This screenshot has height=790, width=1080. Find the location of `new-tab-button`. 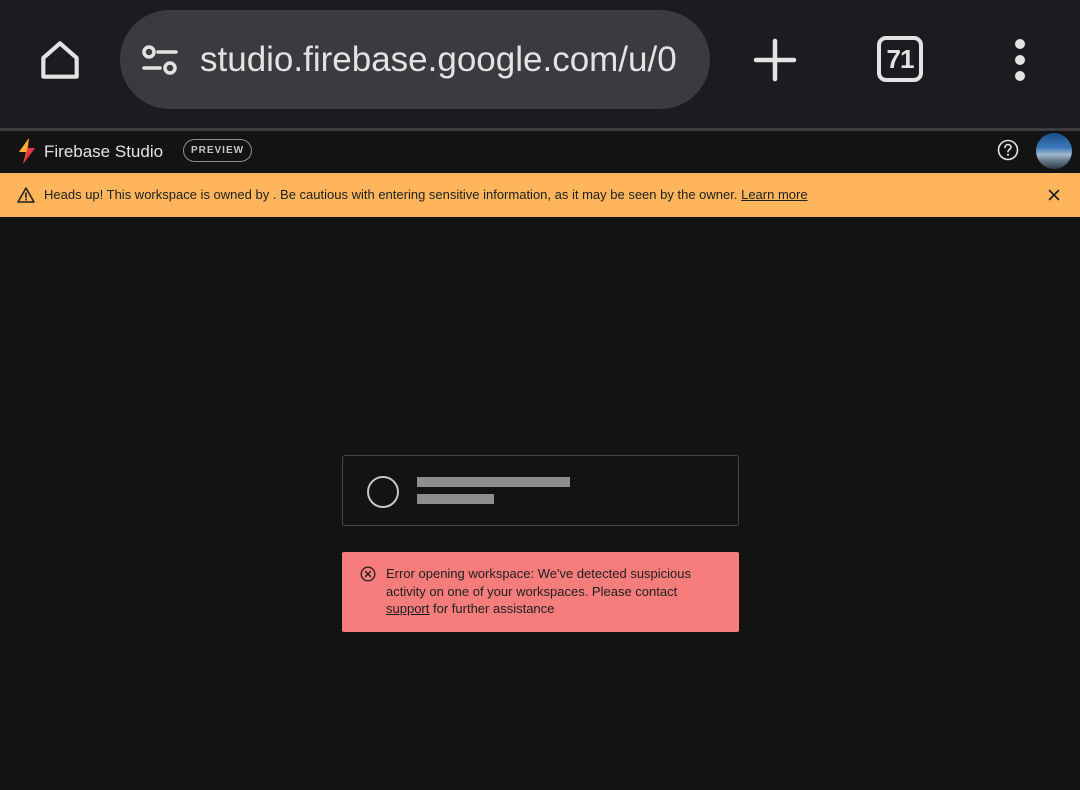

new-tab-button is located at coordinates (775, 60).